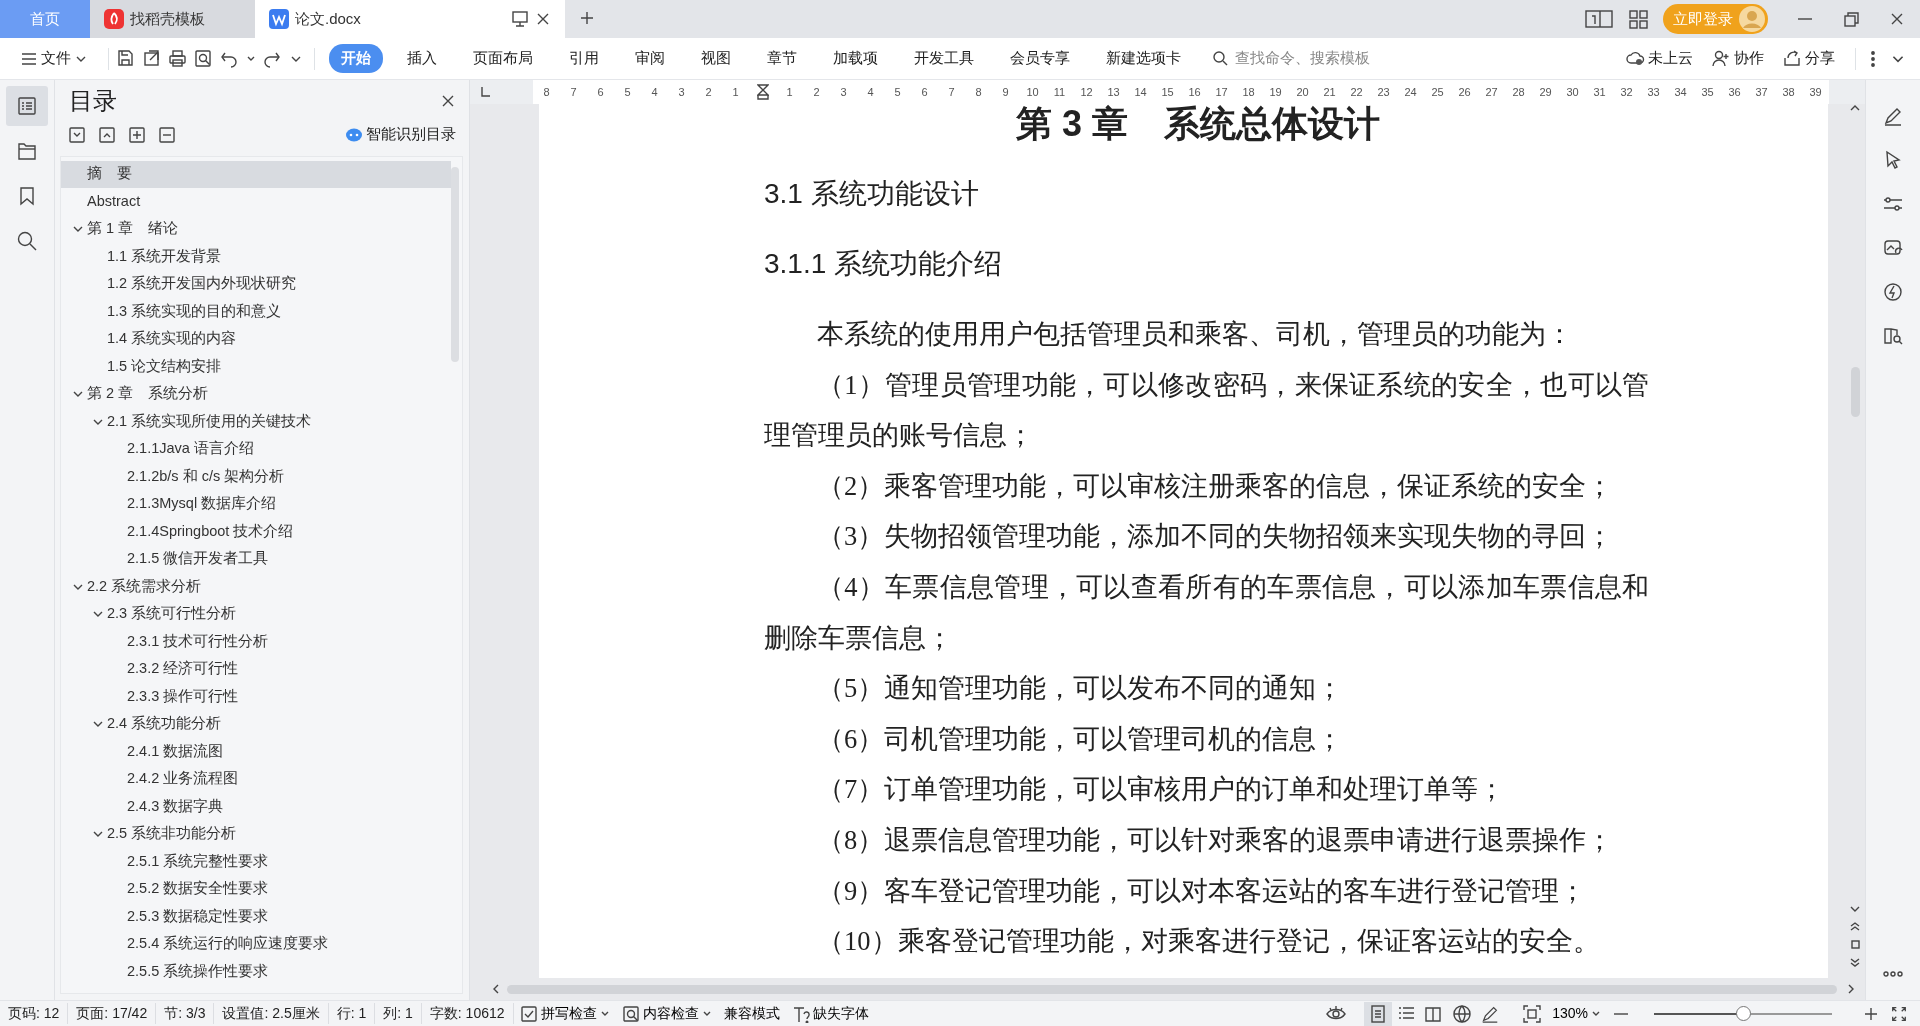 The image size is (1920, 1026). Describe the element at coordinates (583, 58) in the screenshot. I see `ribbon-tab: 引用` at that location.